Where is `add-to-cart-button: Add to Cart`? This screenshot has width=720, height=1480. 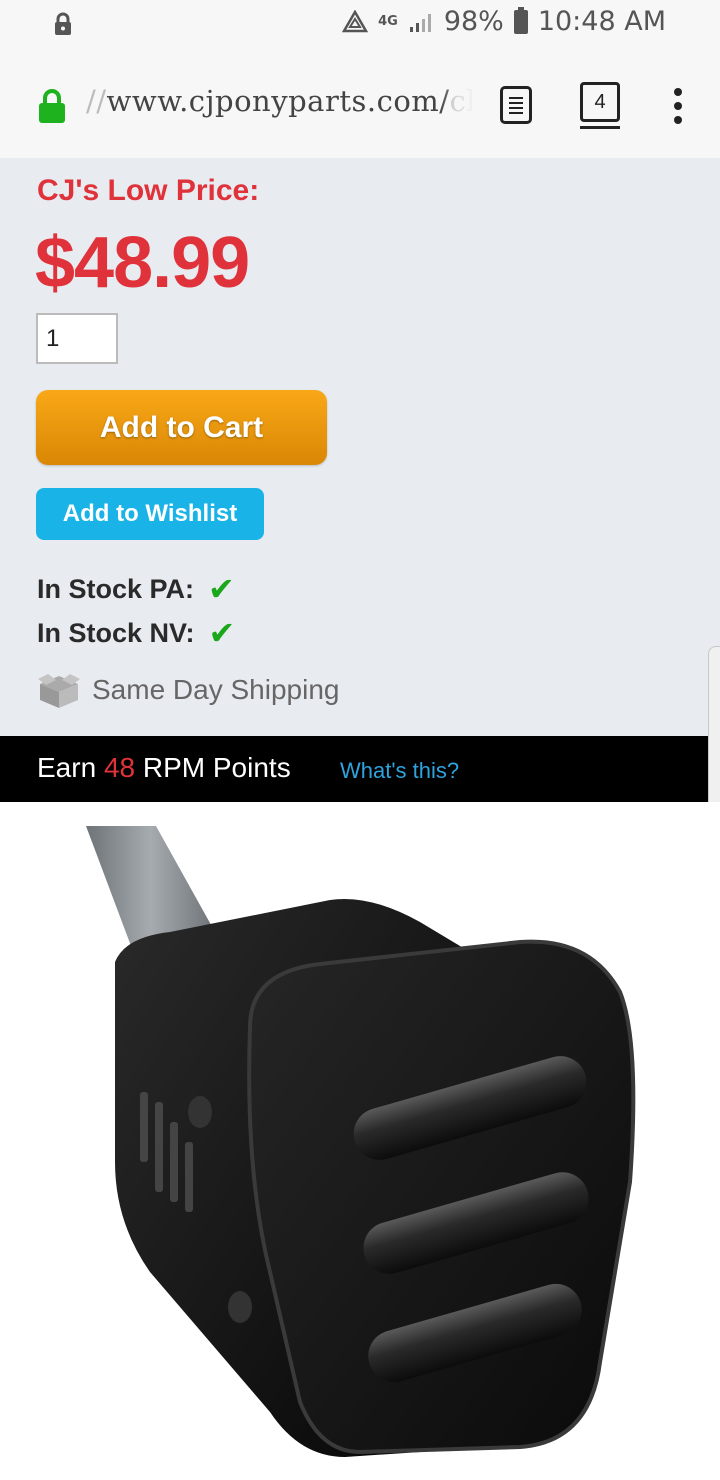 add-to-cart-button: Add to Cart is located at coordinates (181, 427).